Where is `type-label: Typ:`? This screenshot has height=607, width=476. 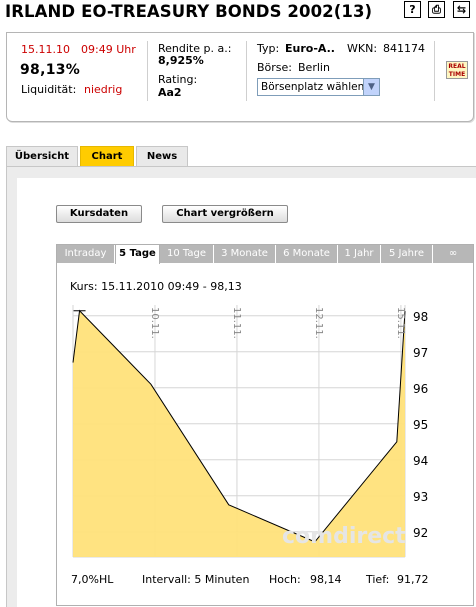
type-label: Typ: is located at coordinates (268, 48).